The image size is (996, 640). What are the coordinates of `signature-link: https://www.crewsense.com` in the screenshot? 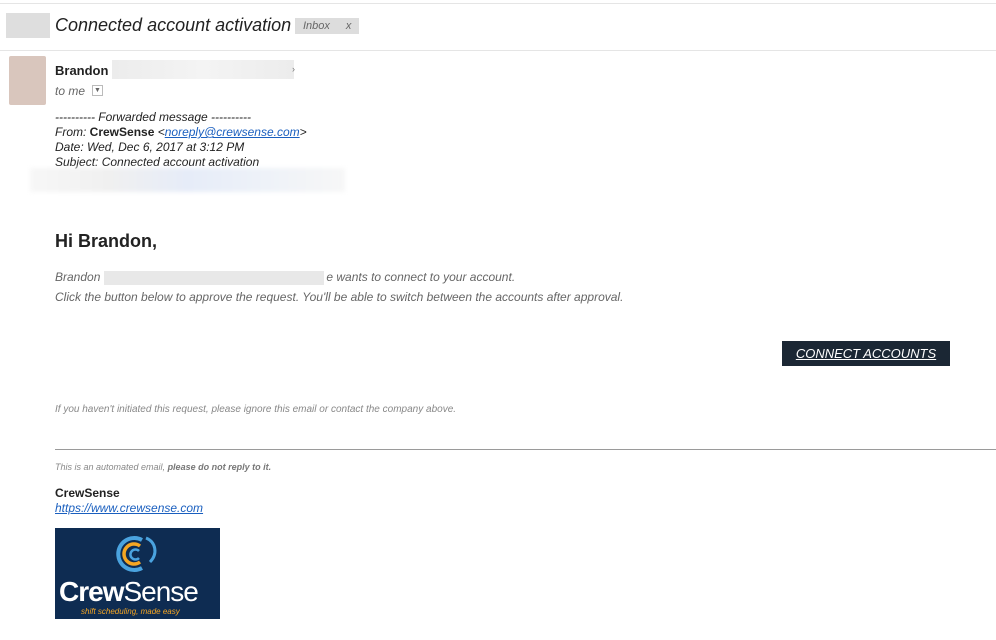 It's located at (129, 508).